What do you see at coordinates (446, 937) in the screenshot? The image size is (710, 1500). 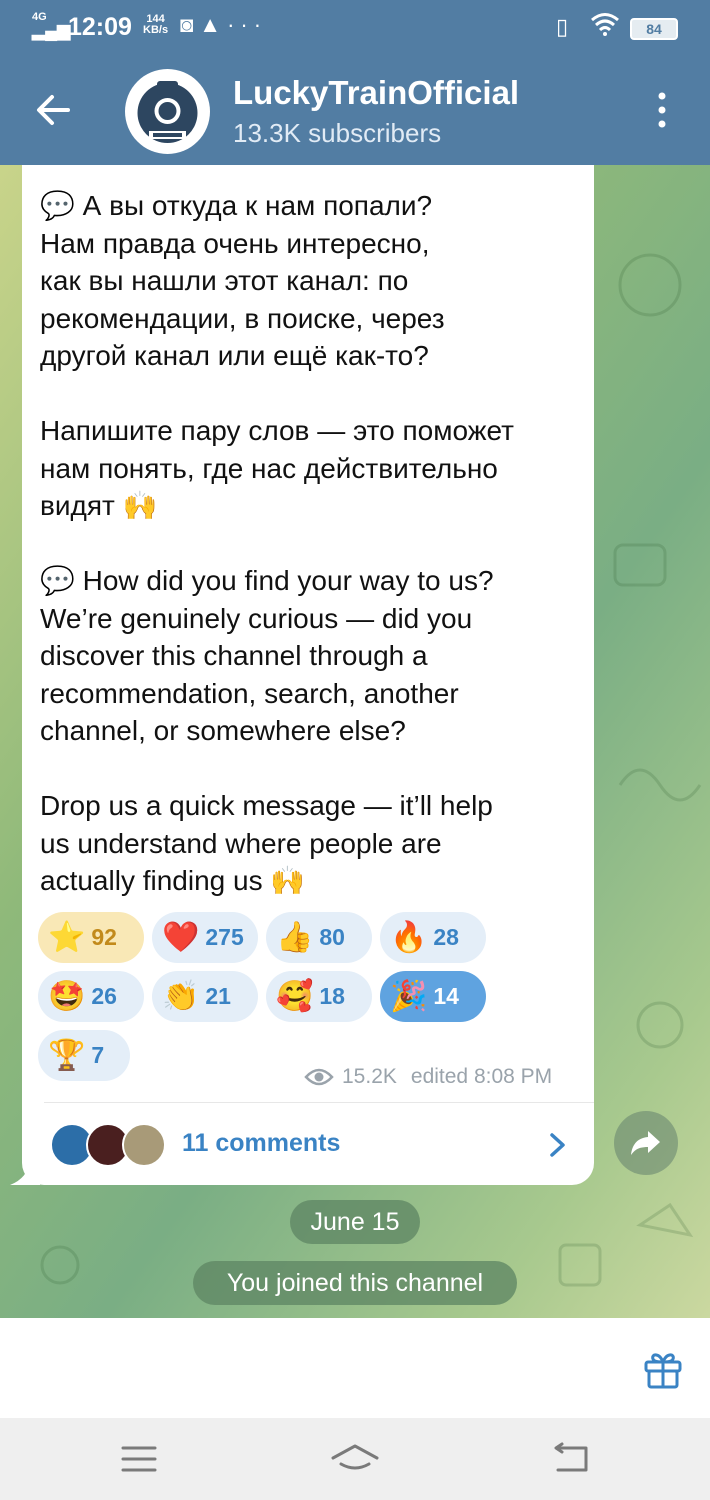 I see `reaction-count: 28` at bounding box center [446, 937].